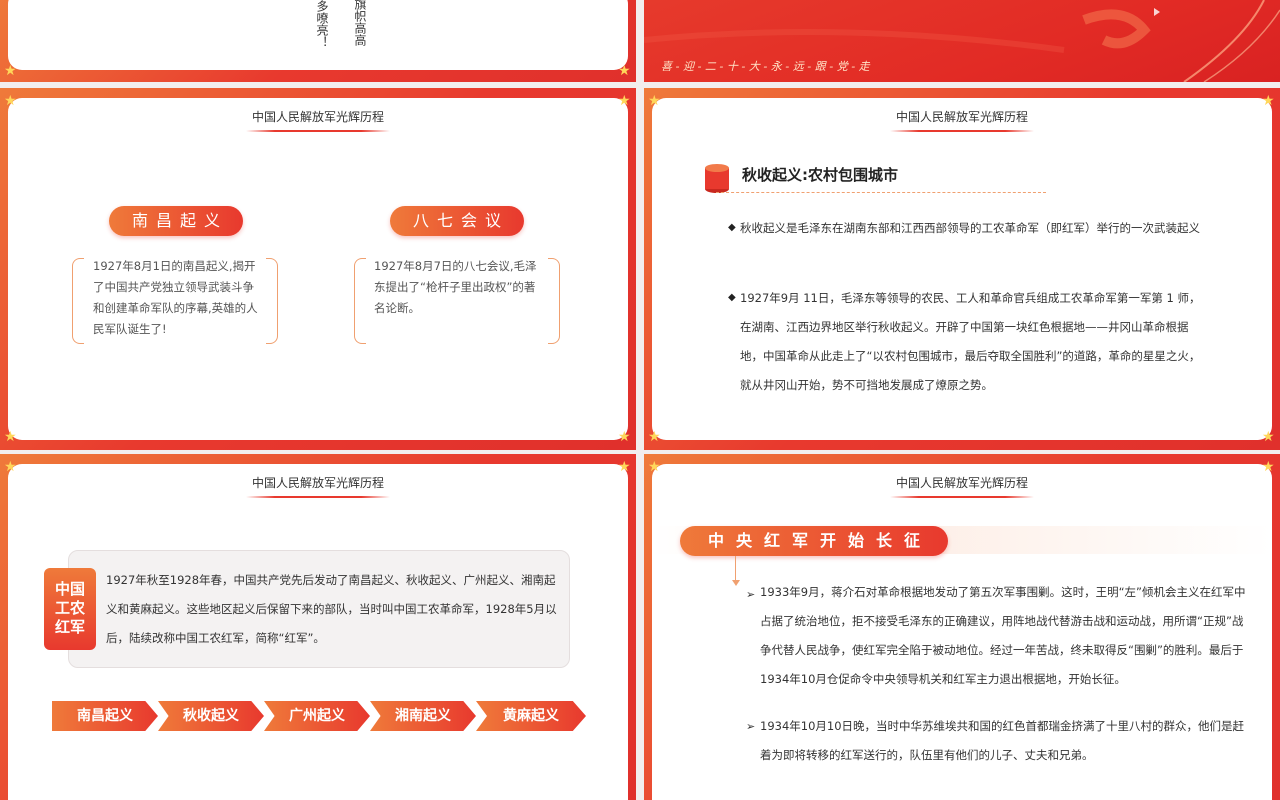  I want to click on step-nanchang: 南昌起义, so click(105, 716).